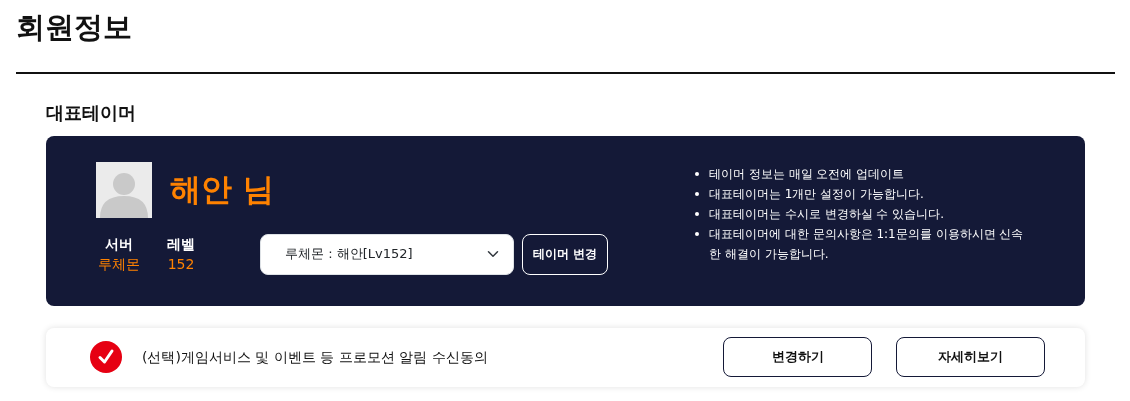  I want to click on stat-value: 루체몬, so click(119, 265).